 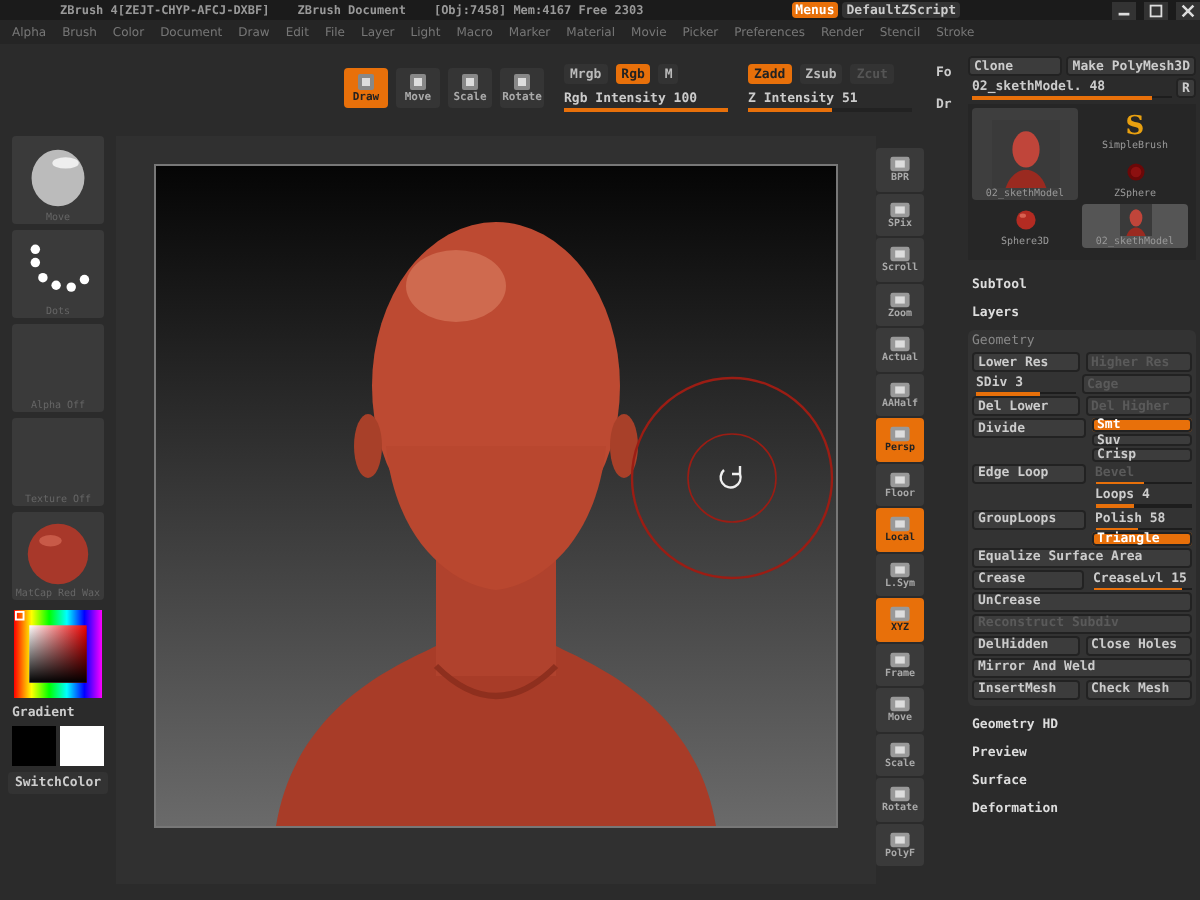 I want to click on brush-glyph: S, so click(x=1135, y=127).